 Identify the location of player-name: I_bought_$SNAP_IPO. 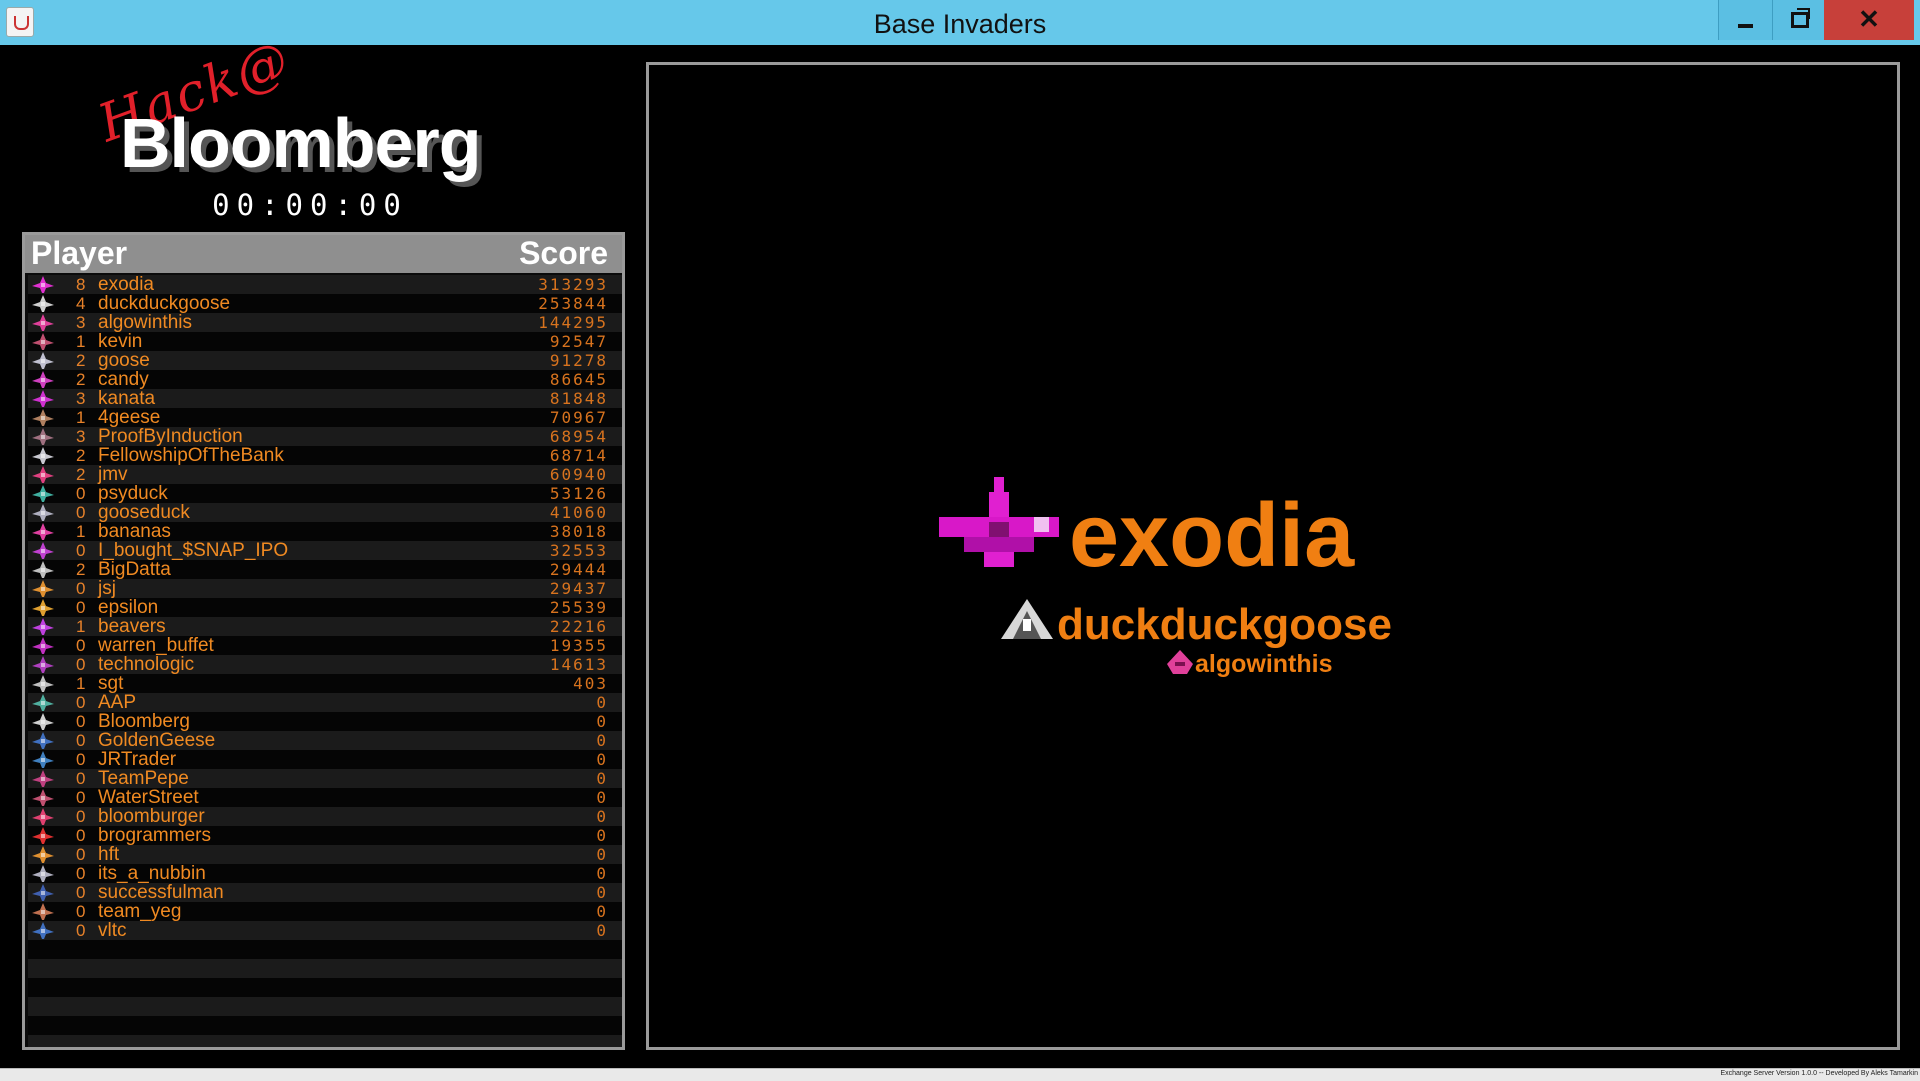
(193, 550).